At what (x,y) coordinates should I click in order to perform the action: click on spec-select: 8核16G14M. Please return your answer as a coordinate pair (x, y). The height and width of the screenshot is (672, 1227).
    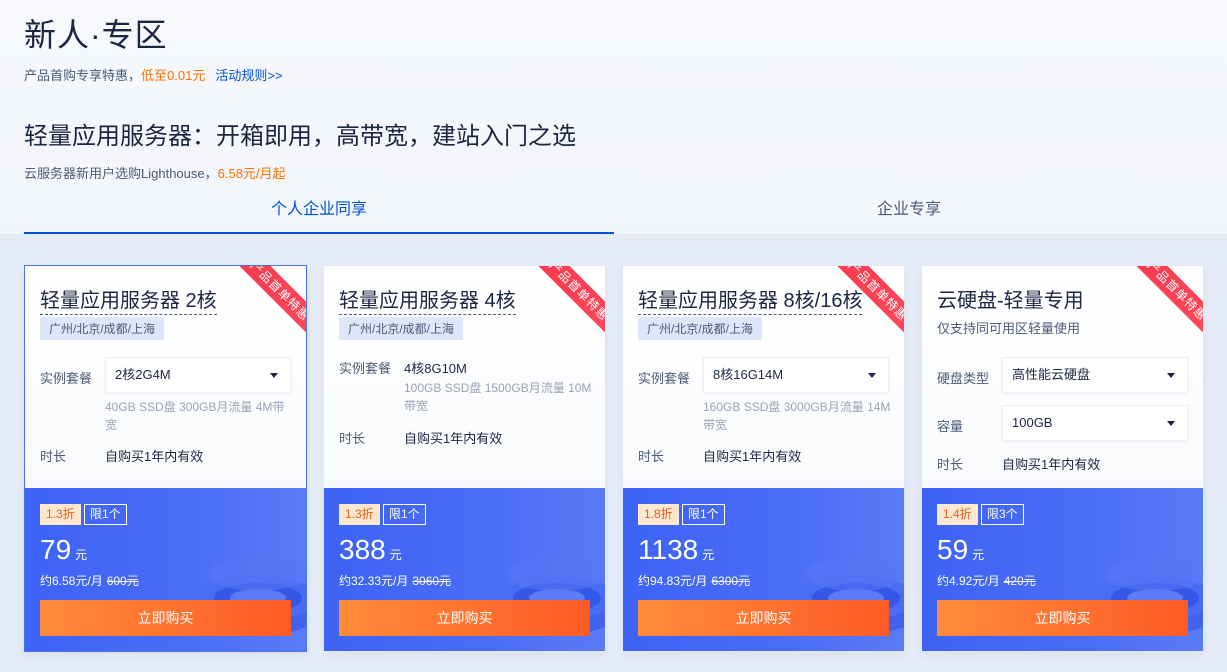
    Looking at the image, I should click on (796, 375).